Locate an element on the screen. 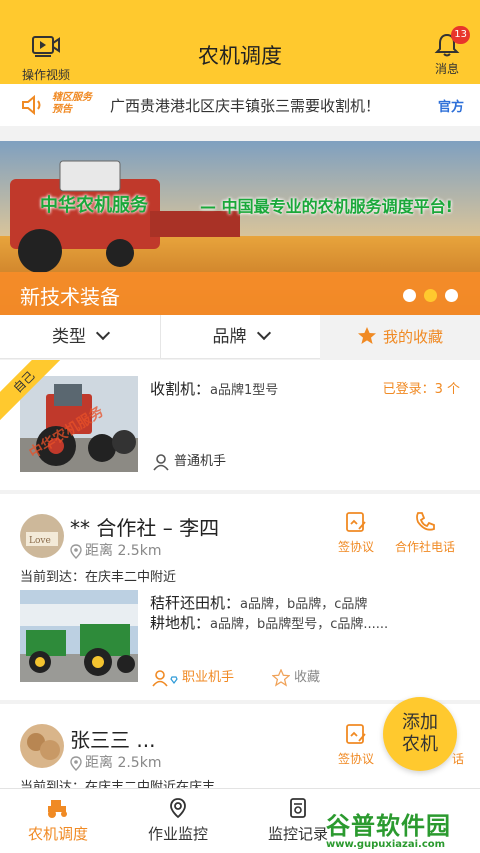 The height and width of the screenshot is (853, 480). machine-line-1: 秸秆还田机：a品牌，b品牌，c品牌 is located at coordinates (258, 602).